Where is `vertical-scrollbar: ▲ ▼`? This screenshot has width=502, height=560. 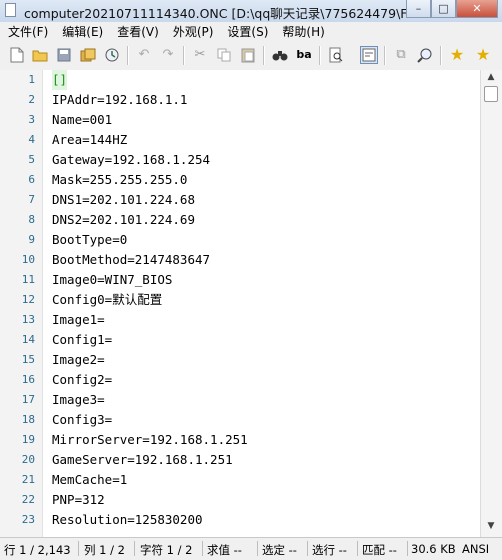
vertical-scrollbar: ▲ ▼ is located at coordinates (491, 303).